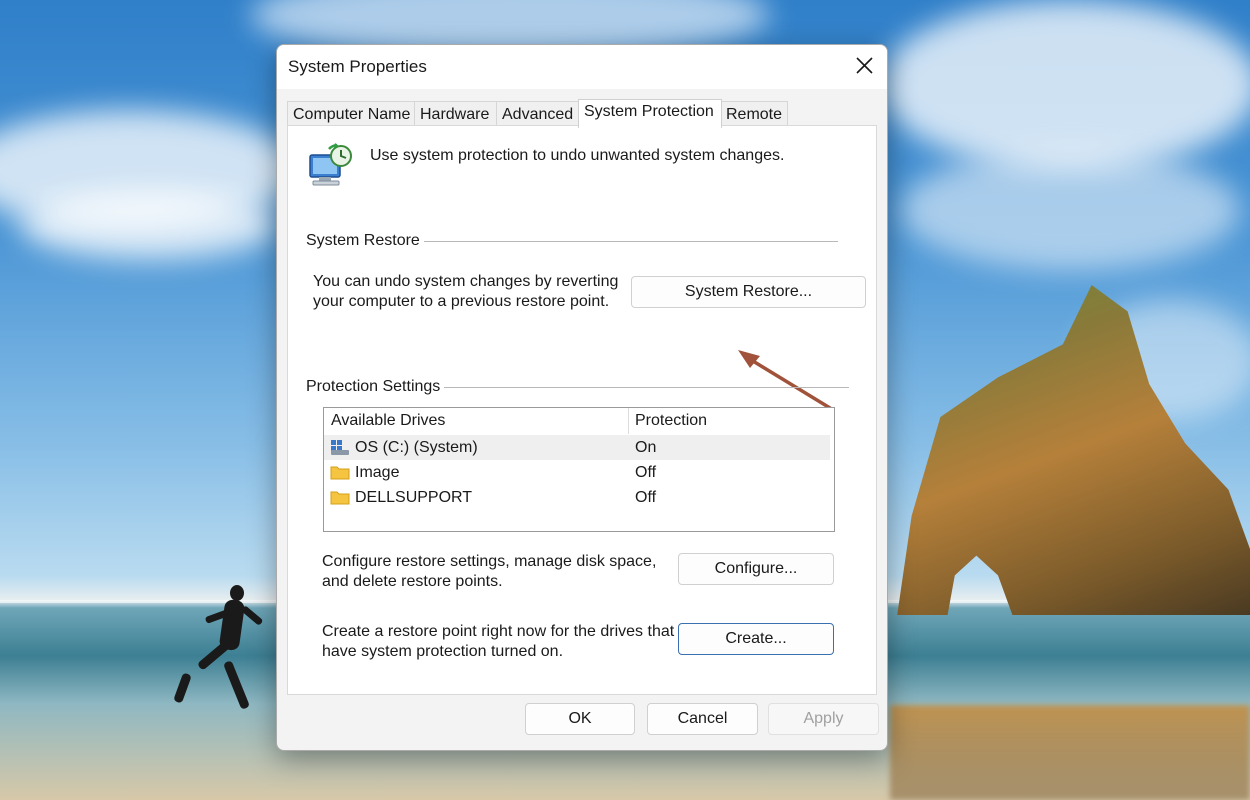  Describe the element at coordinates (365, 241) in the screenshot. I see `system-restore-group-label: System Restore` at that location.